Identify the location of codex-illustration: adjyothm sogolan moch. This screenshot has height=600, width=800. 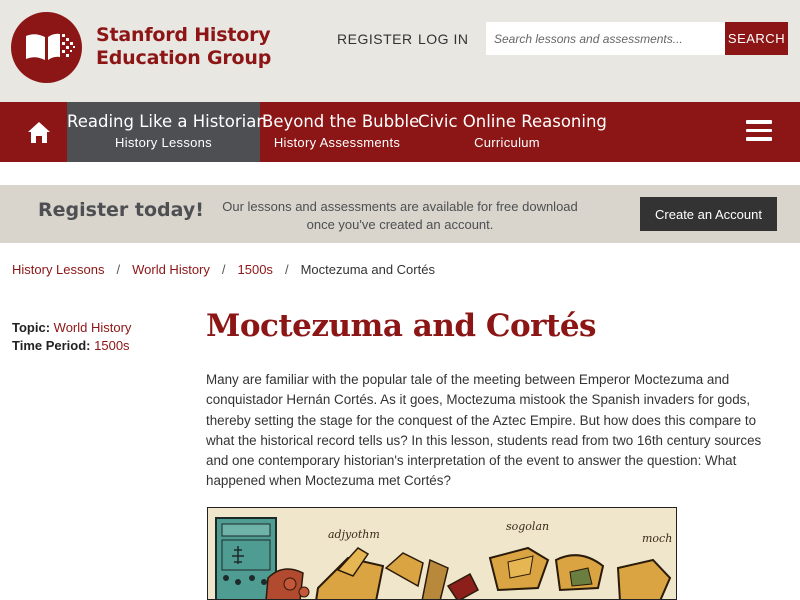
(442, 553).